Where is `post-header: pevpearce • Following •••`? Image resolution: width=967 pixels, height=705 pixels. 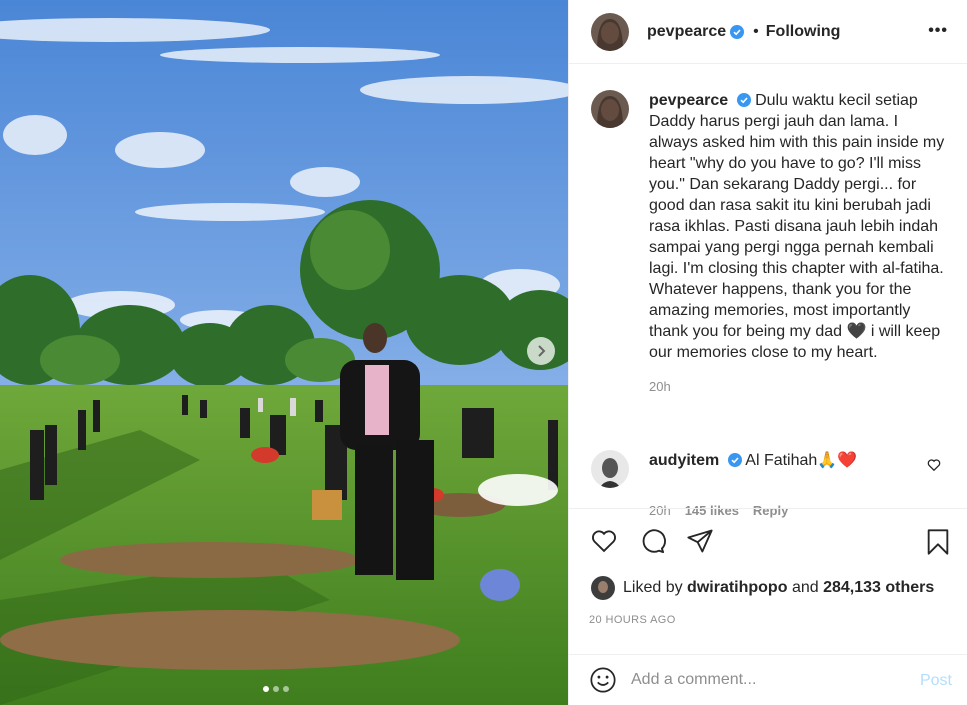 post-header: pevpearce • Following ••• is located at coordinates (768, 32).